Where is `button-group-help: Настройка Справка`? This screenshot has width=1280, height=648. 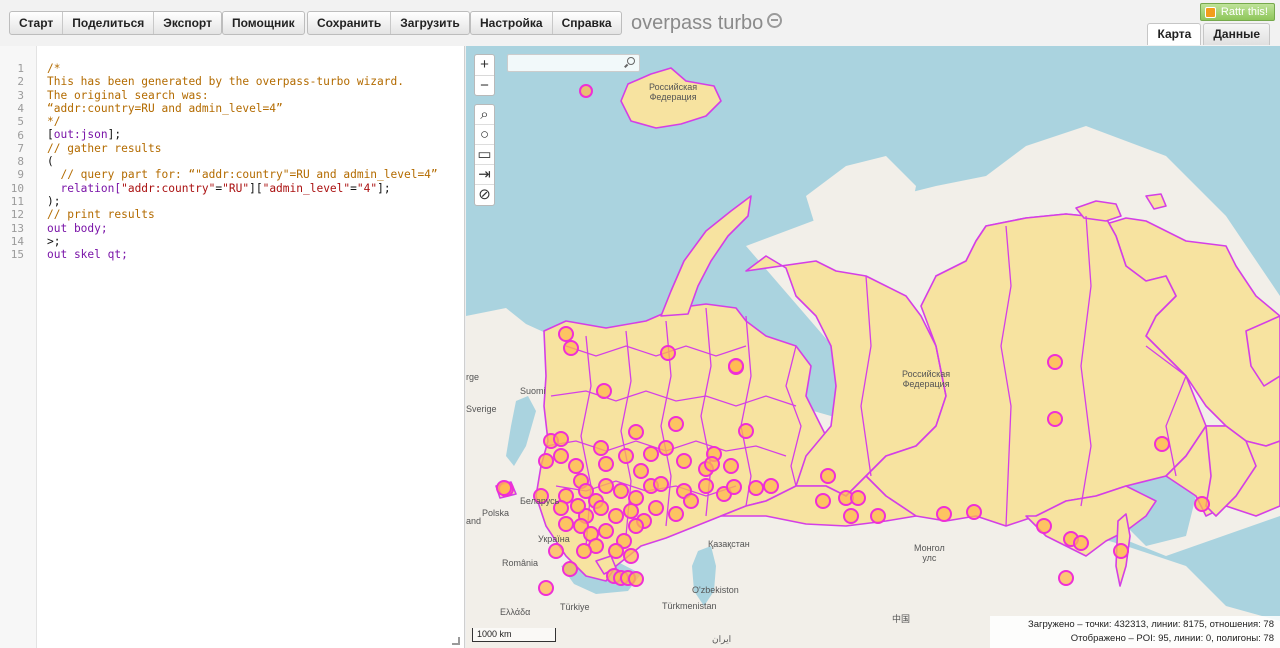
button-group-help: Настройка Справка is located at coordinates (546, 23).